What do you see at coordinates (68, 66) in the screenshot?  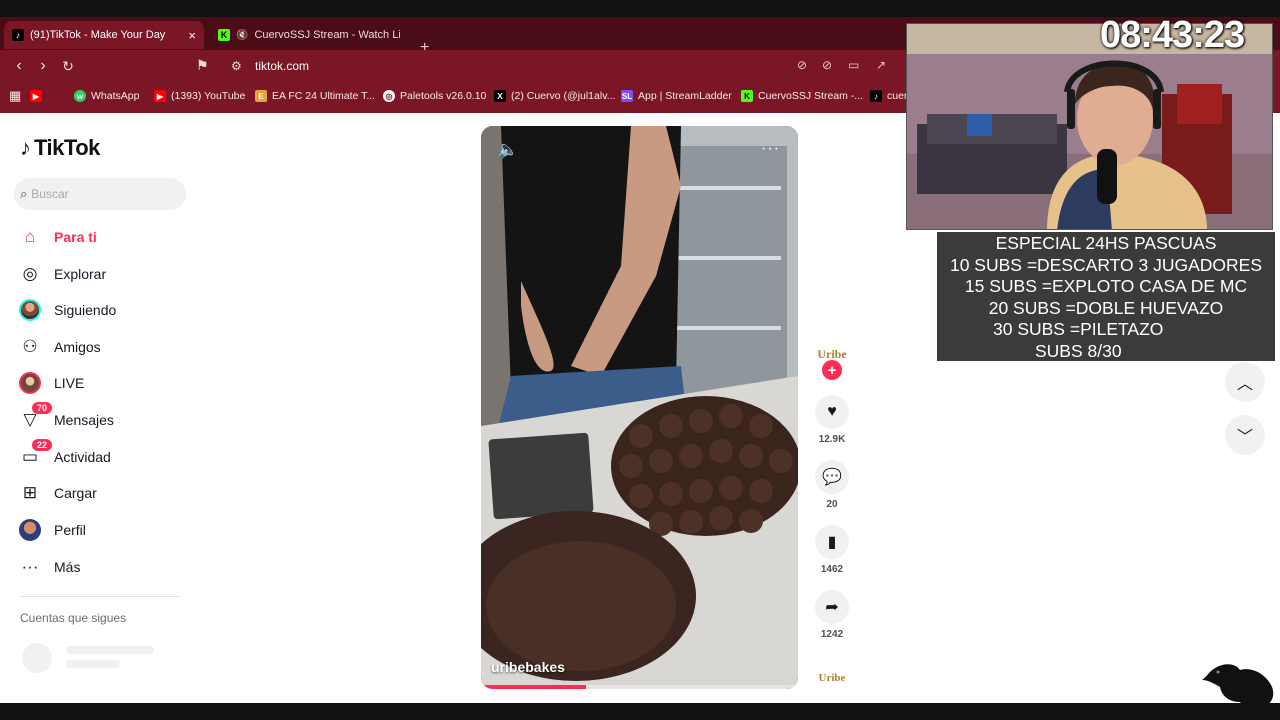 I see `reload-icon: ↻` at bounding box center [68, 66].